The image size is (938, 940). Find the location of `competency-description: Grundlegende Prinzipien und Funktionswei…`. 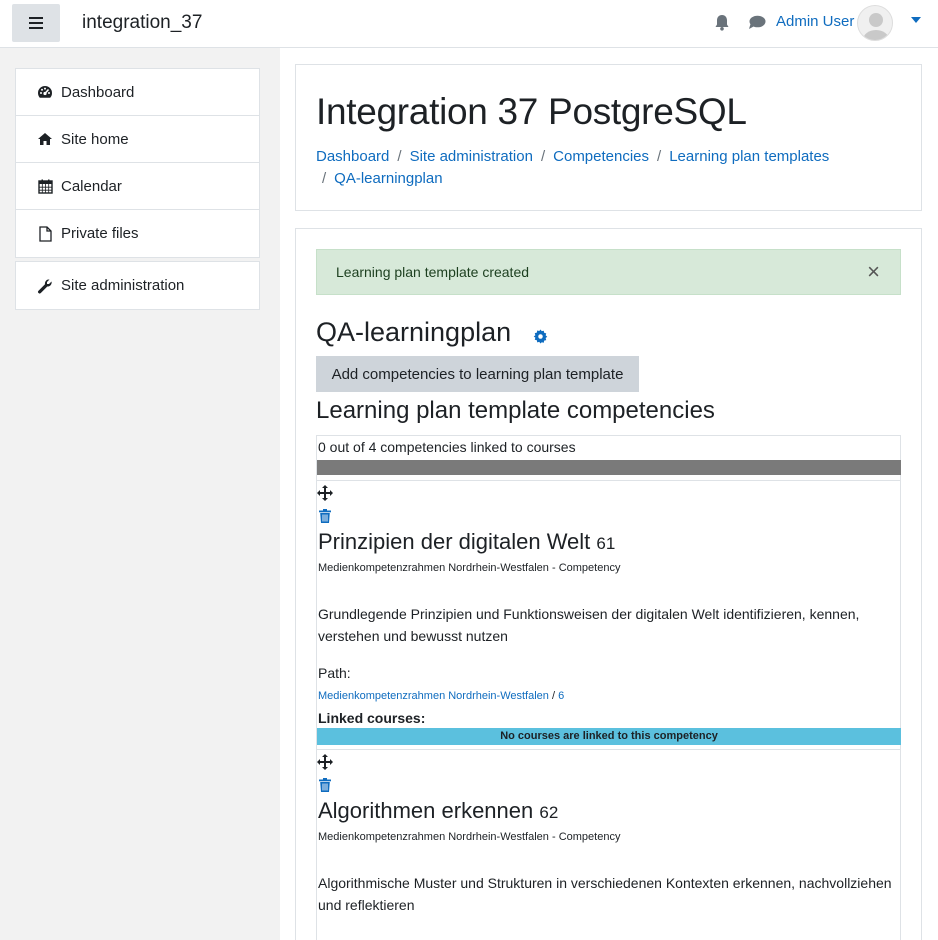

competency-description: Grundlegende Prinzipien und Funktionswei… is located at coordinates (589, 625).